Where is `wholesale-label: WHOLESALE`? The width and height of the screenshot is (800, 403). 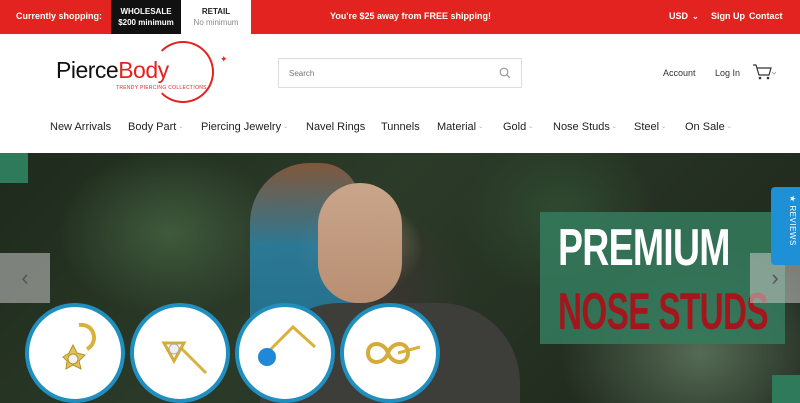 wholesale-label: WHOLESALE is located at coordinates (146, 11).